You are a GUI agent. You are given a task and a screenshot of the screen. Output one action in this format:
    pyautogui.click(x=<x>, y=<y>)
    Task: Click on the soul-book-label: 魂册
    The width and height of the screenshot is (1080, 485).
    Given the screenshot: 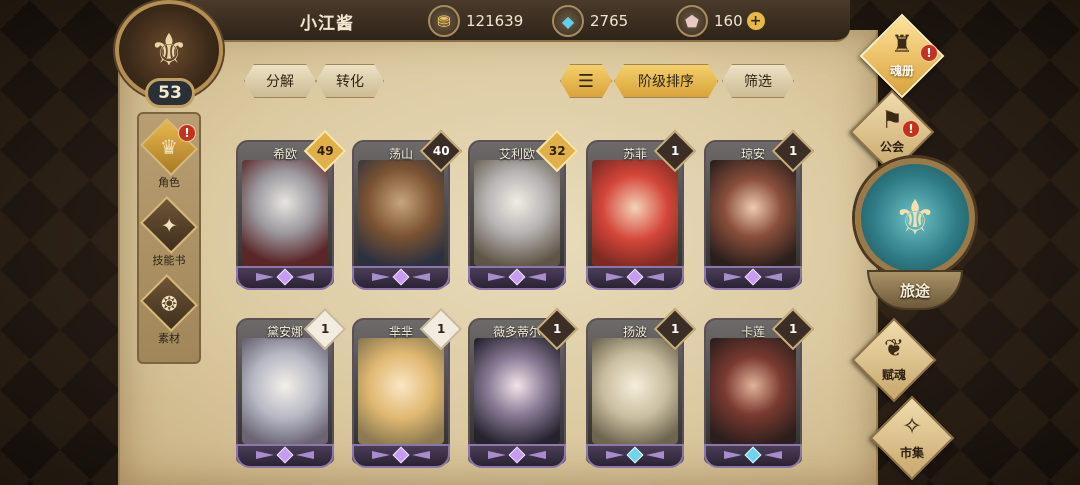 What is the action you would take?
    pyautogui.click(x=901, y=71)
    